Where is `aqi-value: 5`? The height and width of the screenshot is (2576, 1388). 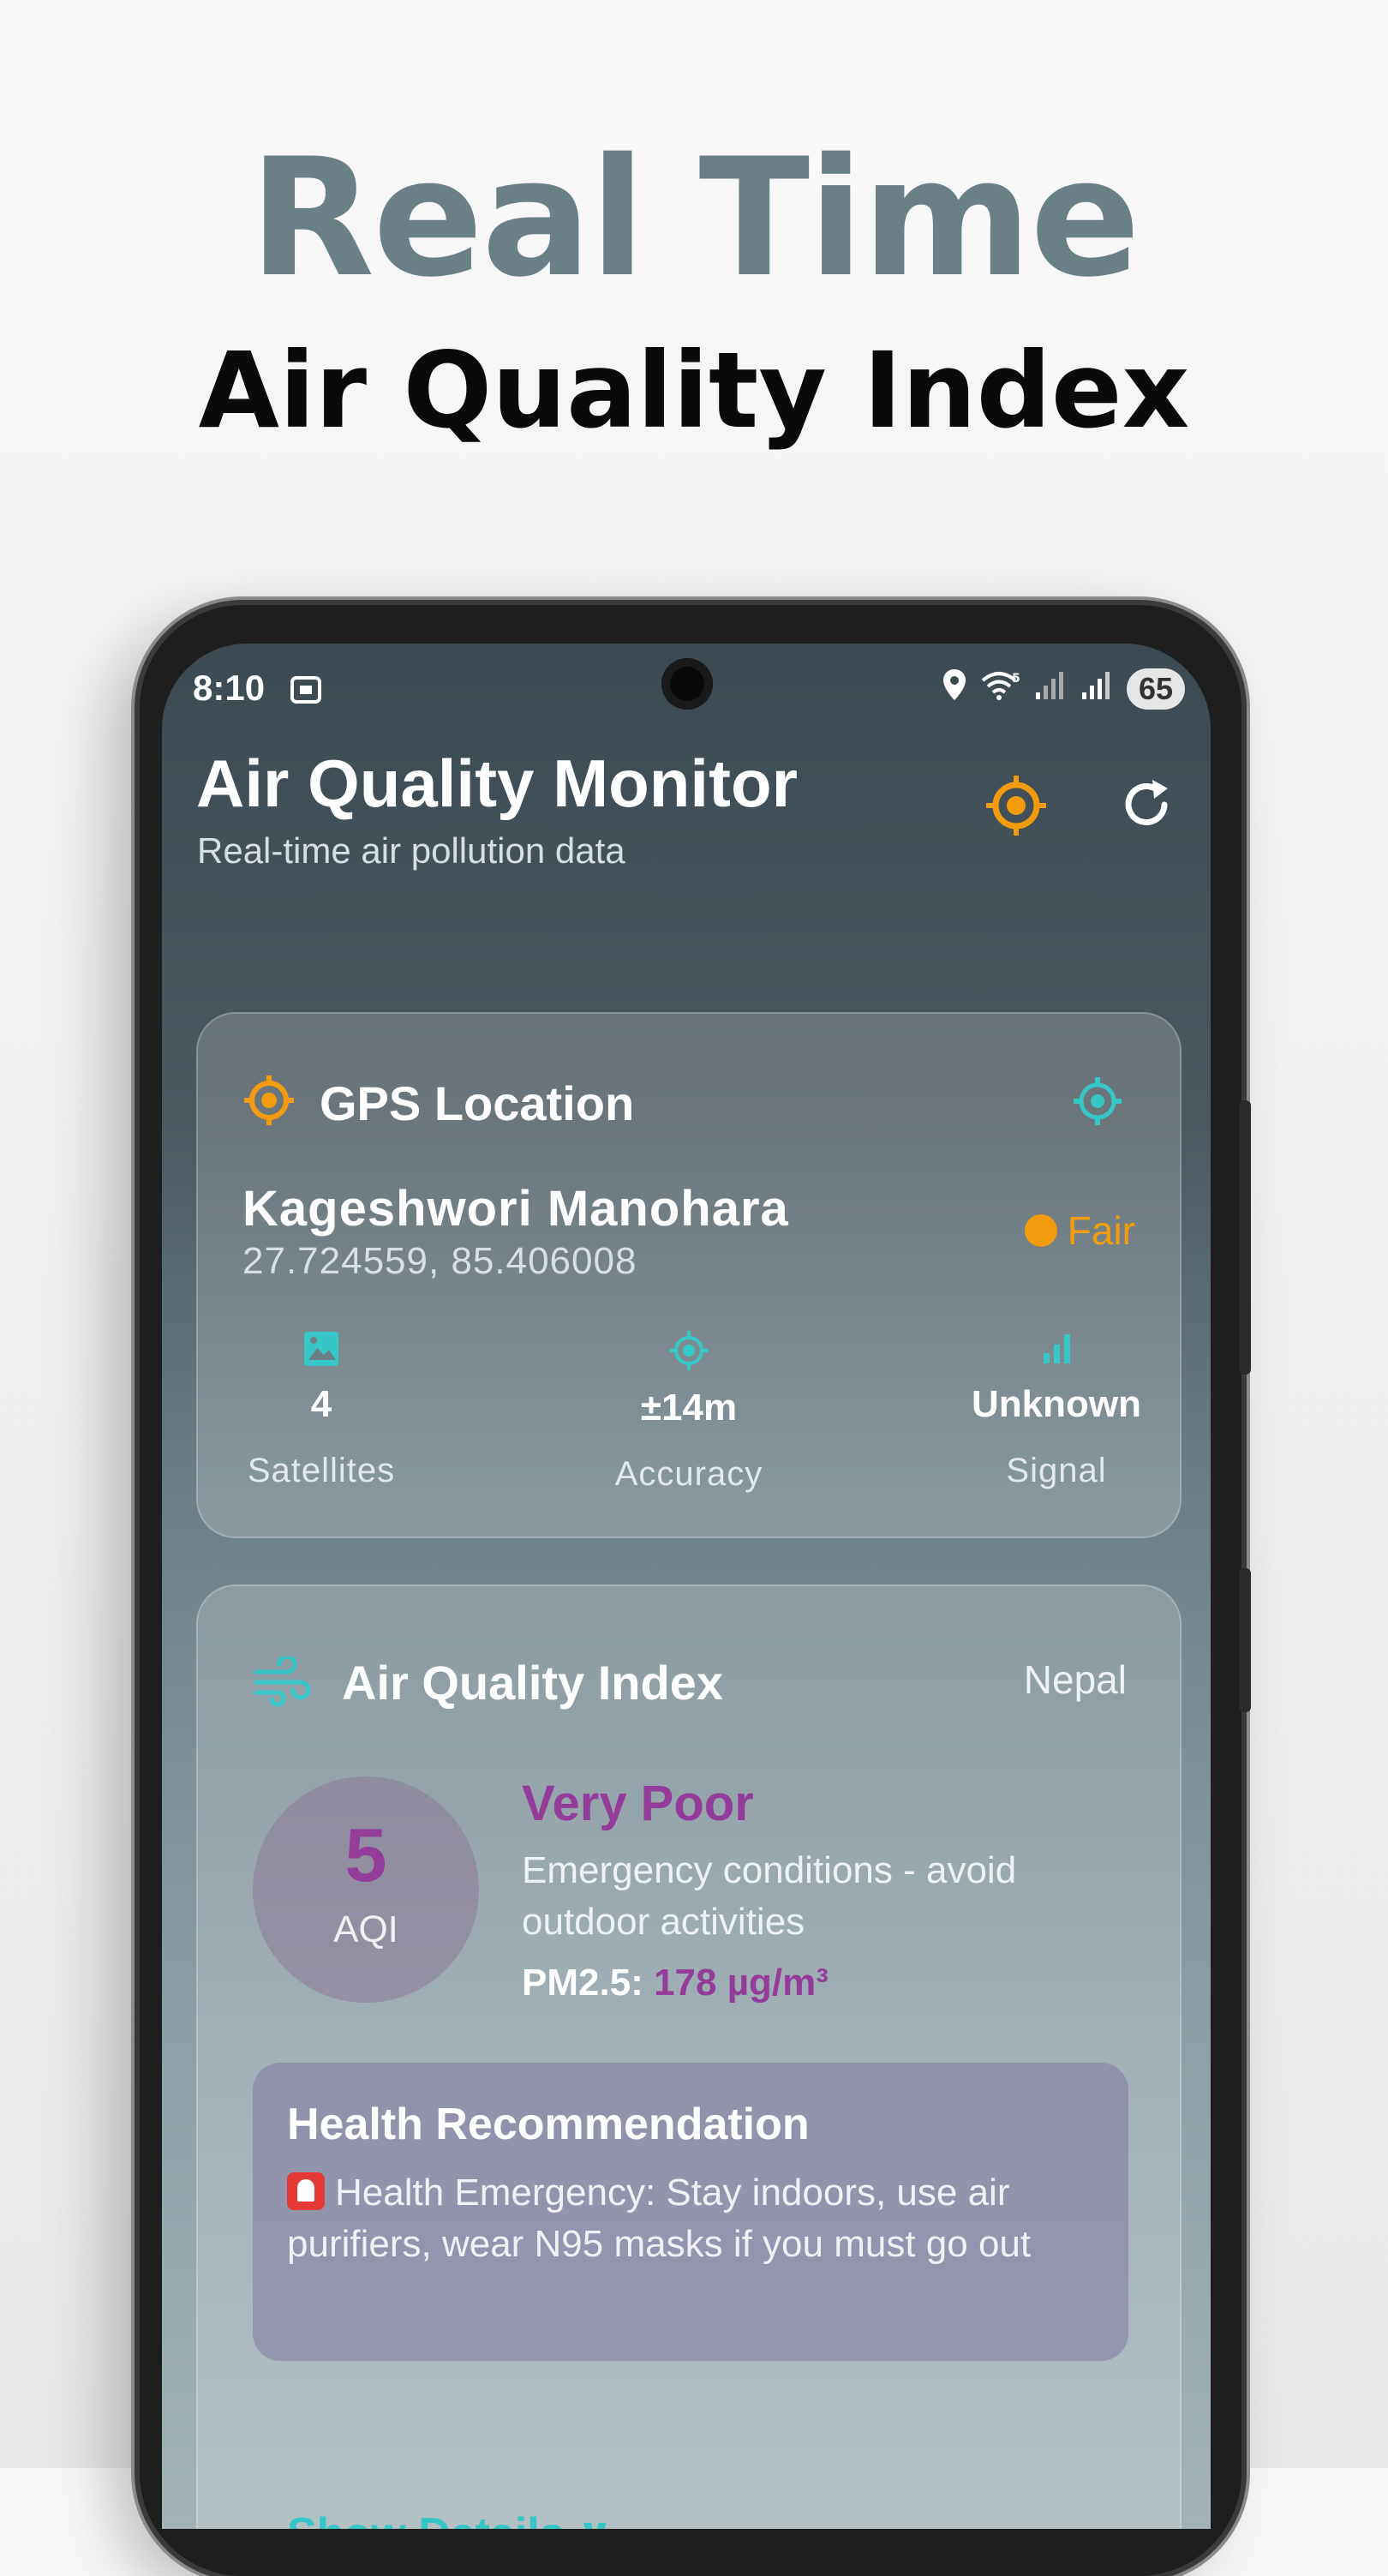
aqi-value: 5 is located at coordinates (366, 1854).